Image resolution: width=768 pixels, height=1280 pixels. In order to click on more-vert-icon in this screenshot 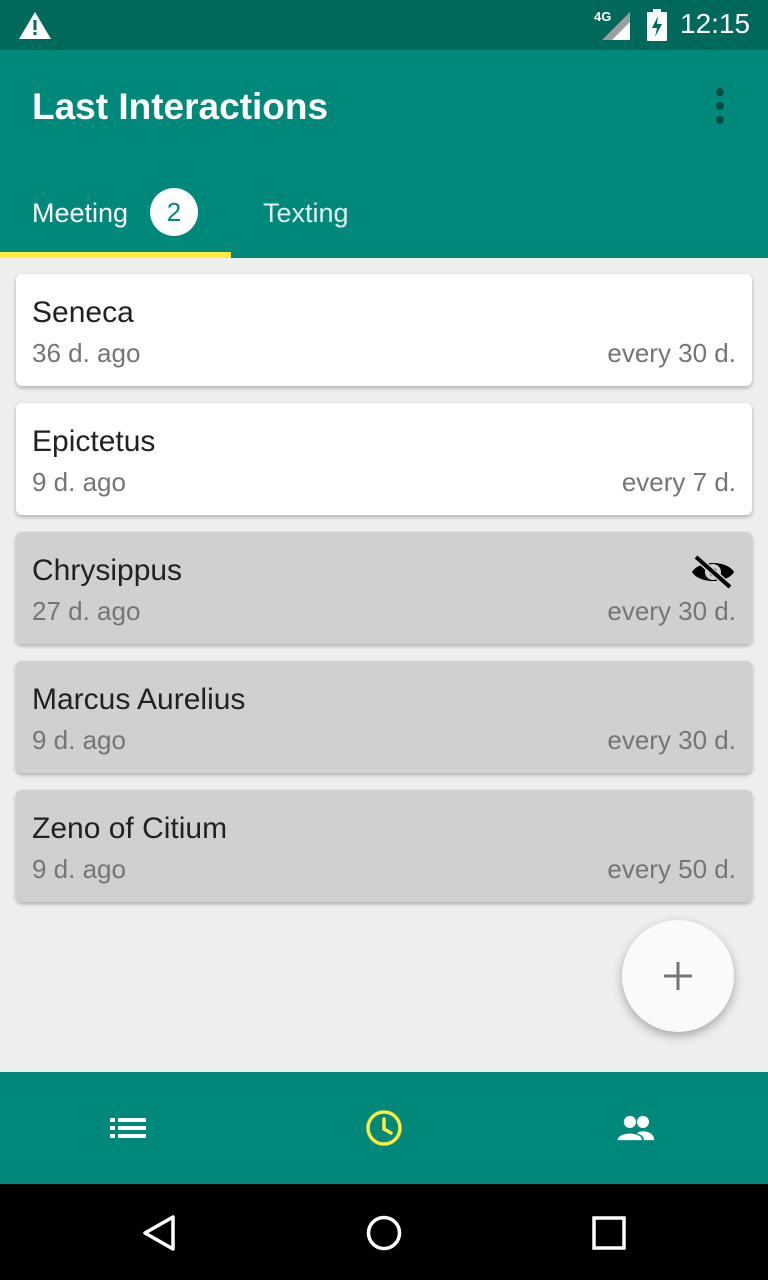, I will do `click(720, 106)`.